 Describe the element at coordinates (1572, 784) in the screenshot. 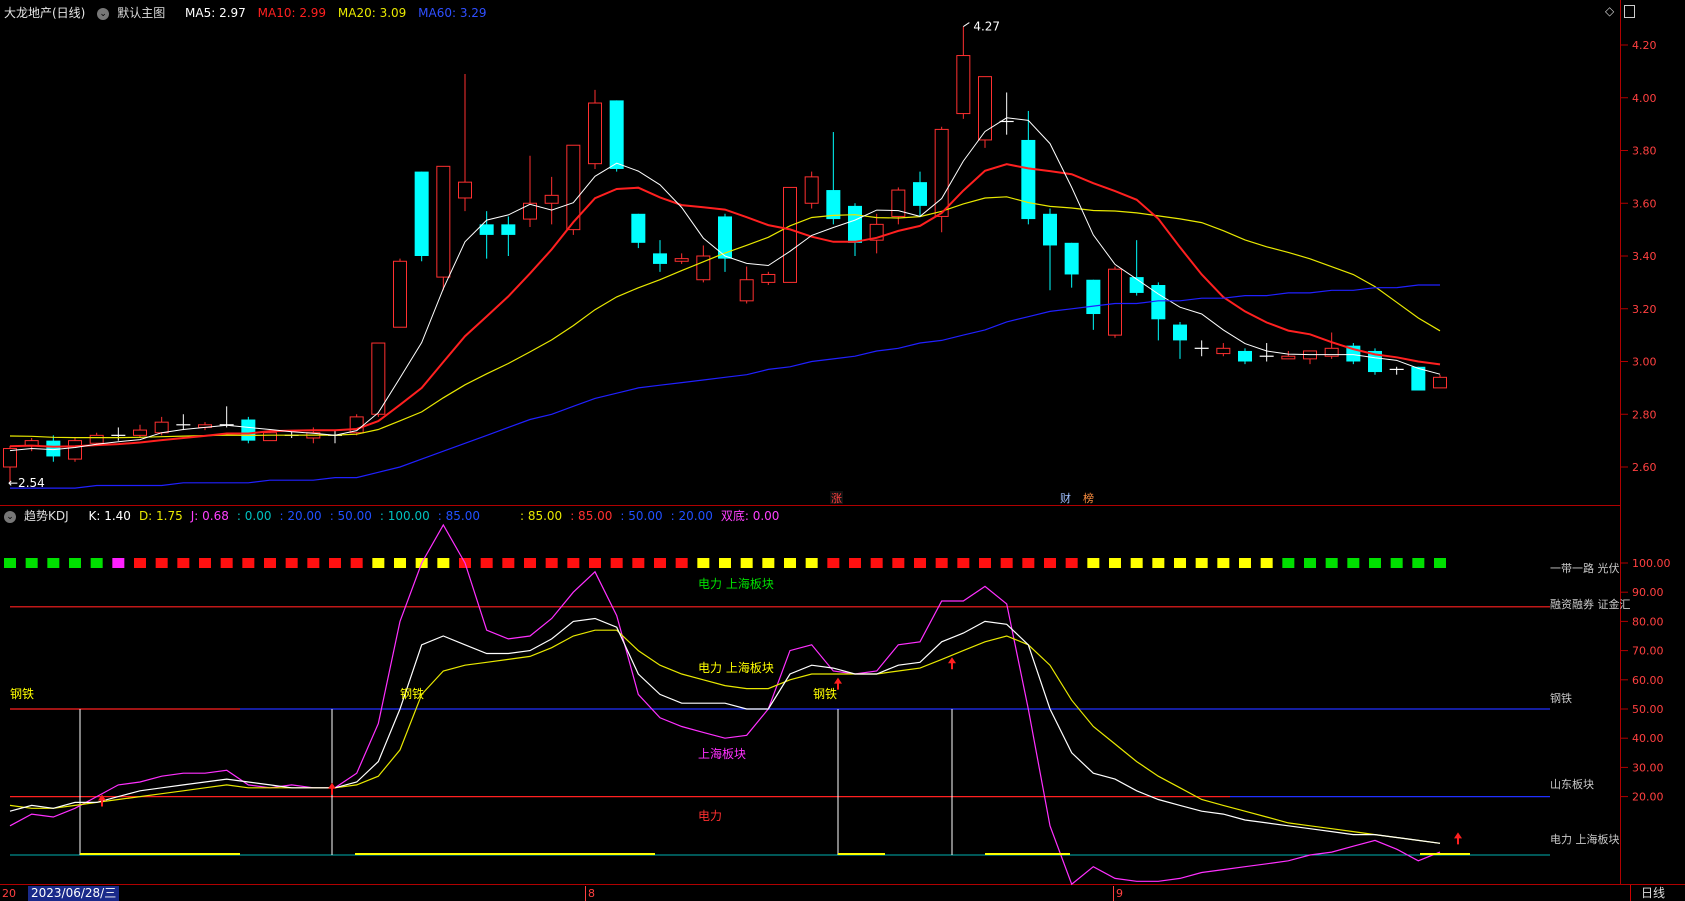

I see `sector-label: 山东板块` at that location.